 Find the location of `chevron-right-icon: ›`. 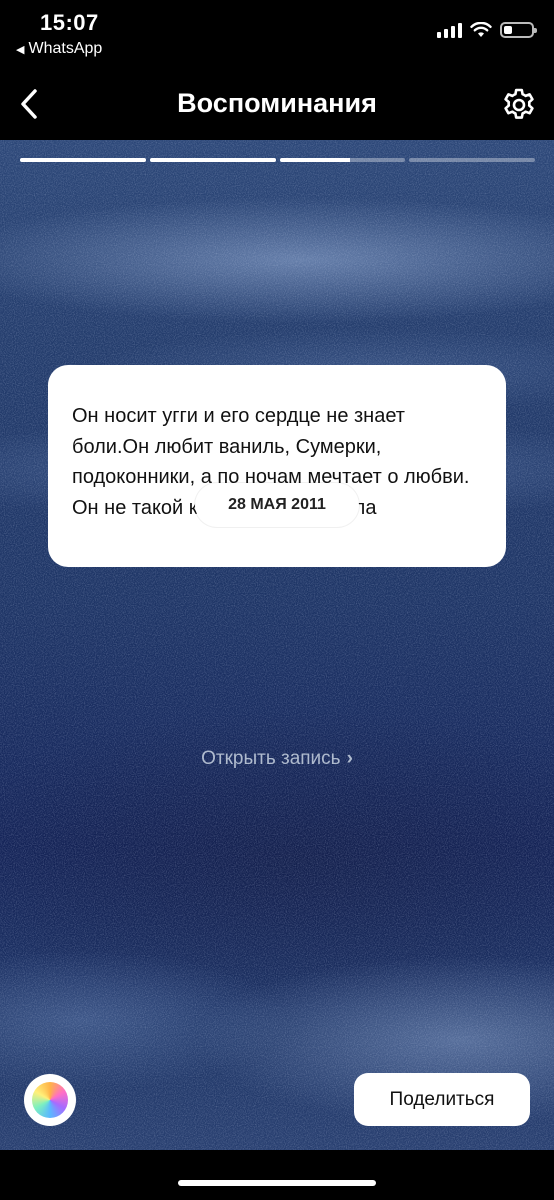

chevron-right-icon: › is located at coordinates (349, 758).